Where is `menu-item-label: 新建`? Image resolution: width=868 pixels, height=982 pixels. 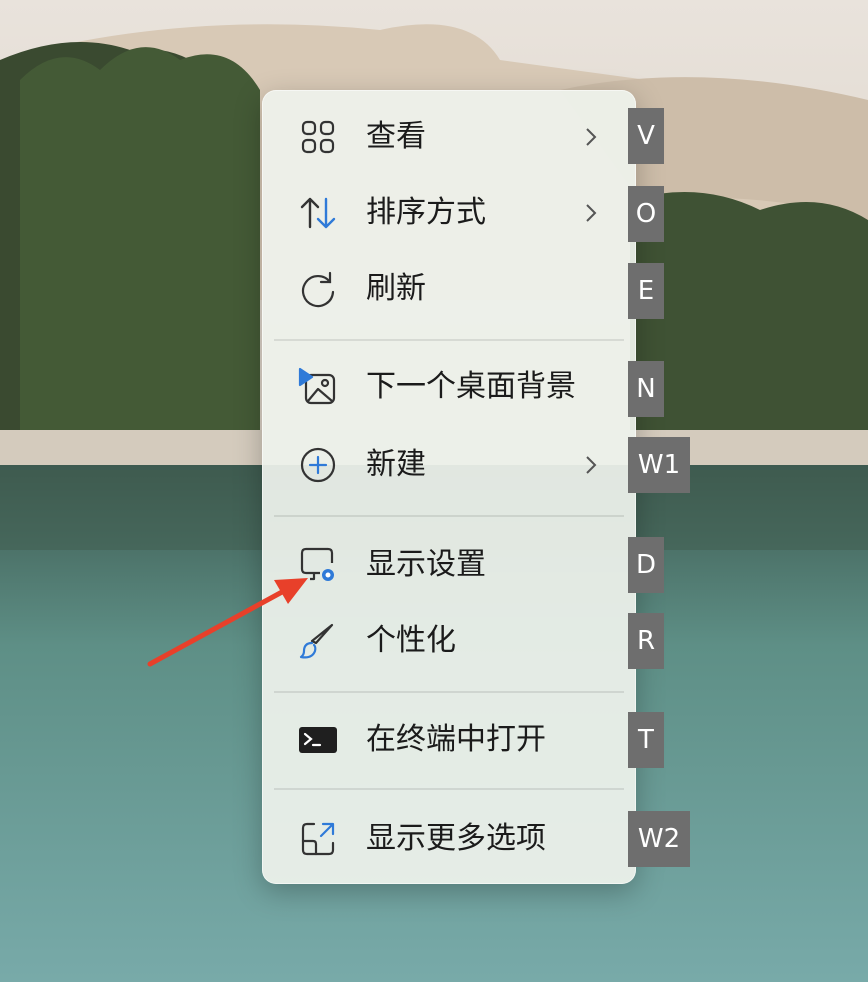
menu-item-label: 新建 is located at coordinates (396, 464).